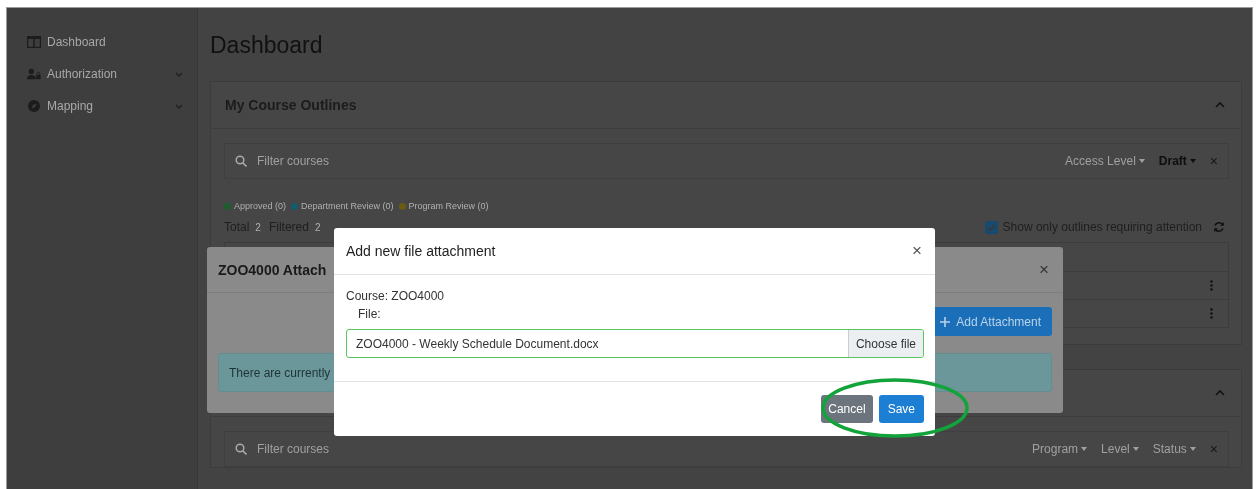 This screenshot has height=489, width=1257. Describe the element at coordinates (901, 409) in the screenshot. I see `save-button: Save` at that location.